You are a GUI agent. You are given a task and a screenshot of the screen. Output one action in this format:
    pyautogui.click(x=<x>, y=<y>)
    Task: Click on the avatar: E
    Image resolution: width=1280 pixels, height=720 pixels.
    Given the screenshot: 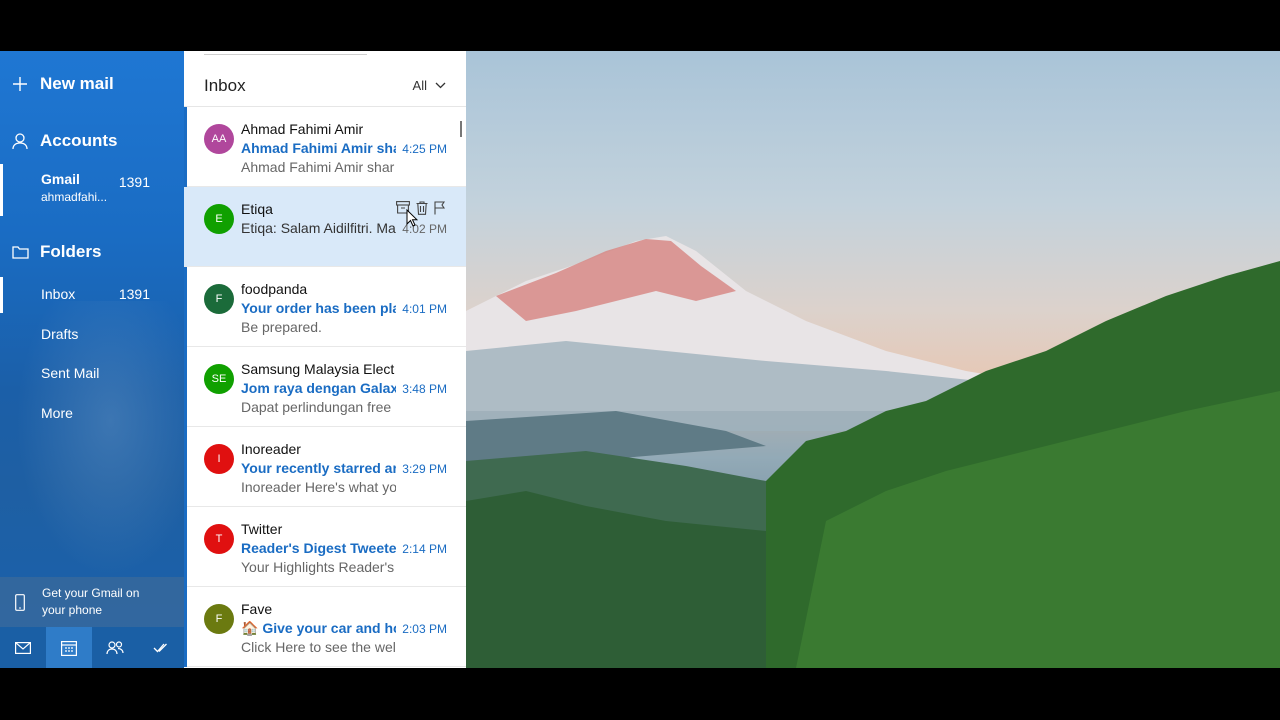 What is the action you would take?
    pyautogui.click(x=219, y=219)
    